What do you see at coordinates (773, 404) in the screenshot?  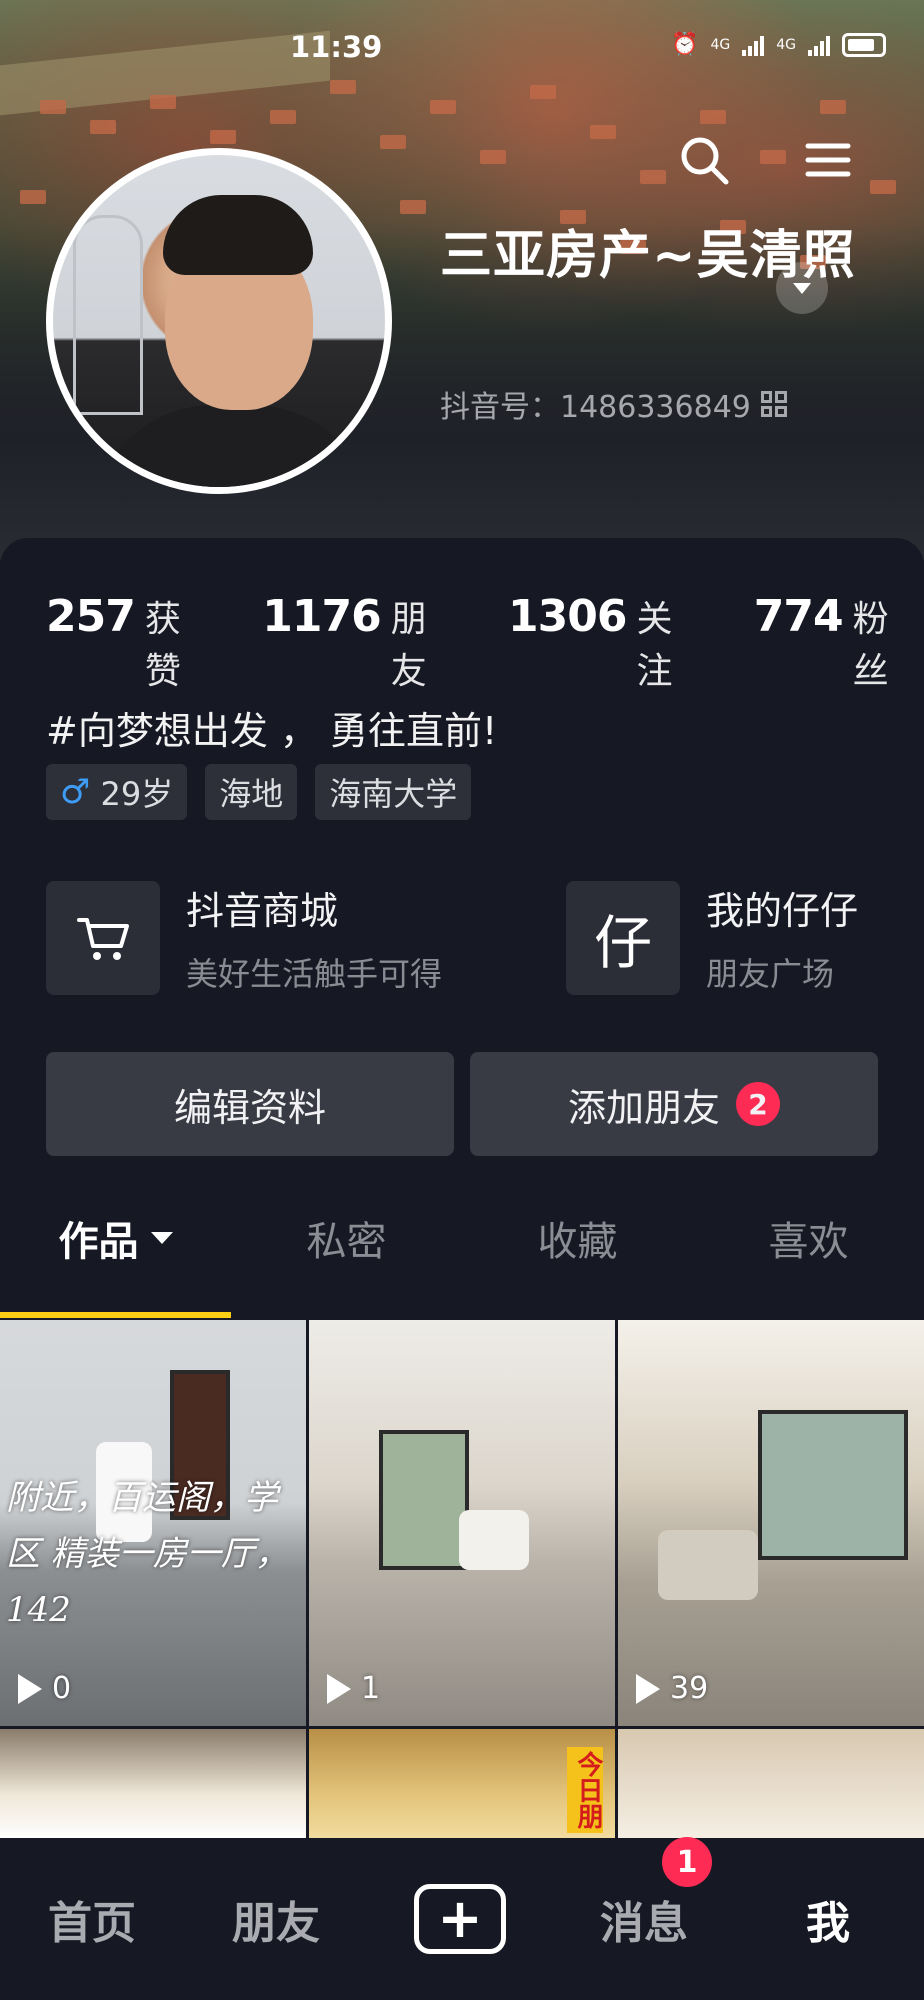 I see `qr-code-icon` at bounding box center [773, 404].